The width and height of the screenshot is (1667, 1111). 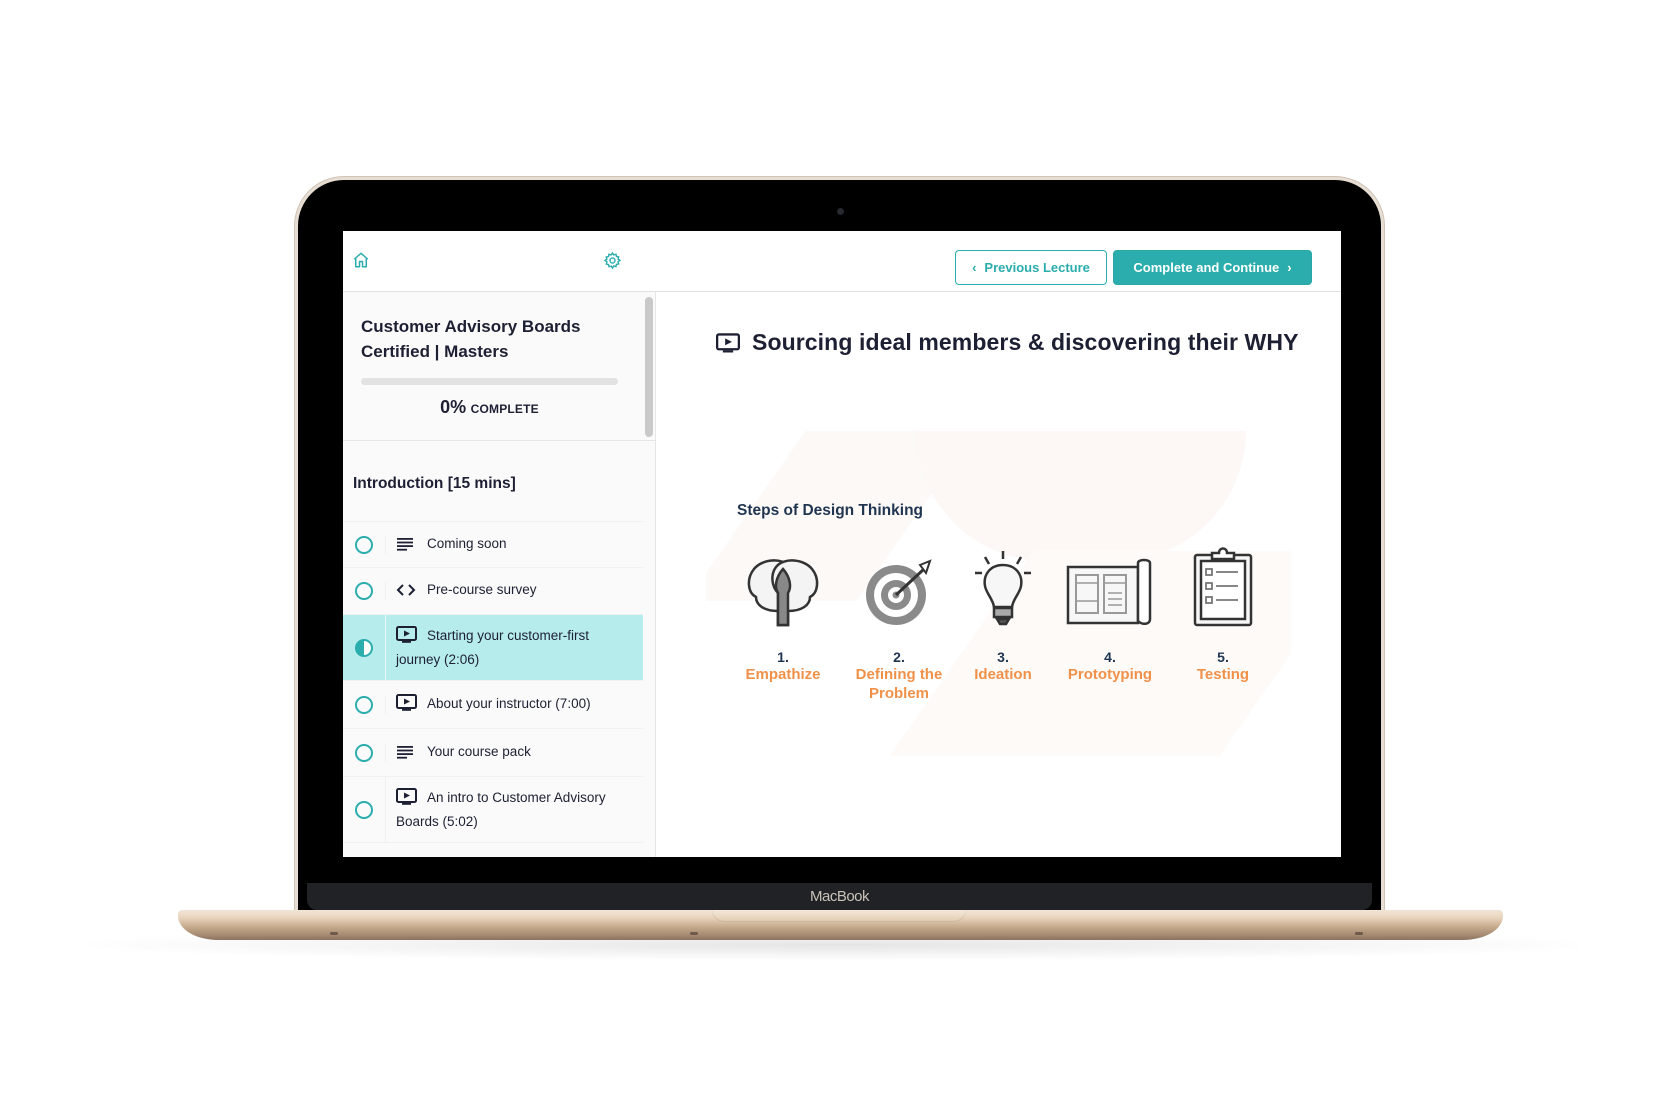 I want to click on lesson-title: About your instructor (7:00), so click(x=509, y=703).